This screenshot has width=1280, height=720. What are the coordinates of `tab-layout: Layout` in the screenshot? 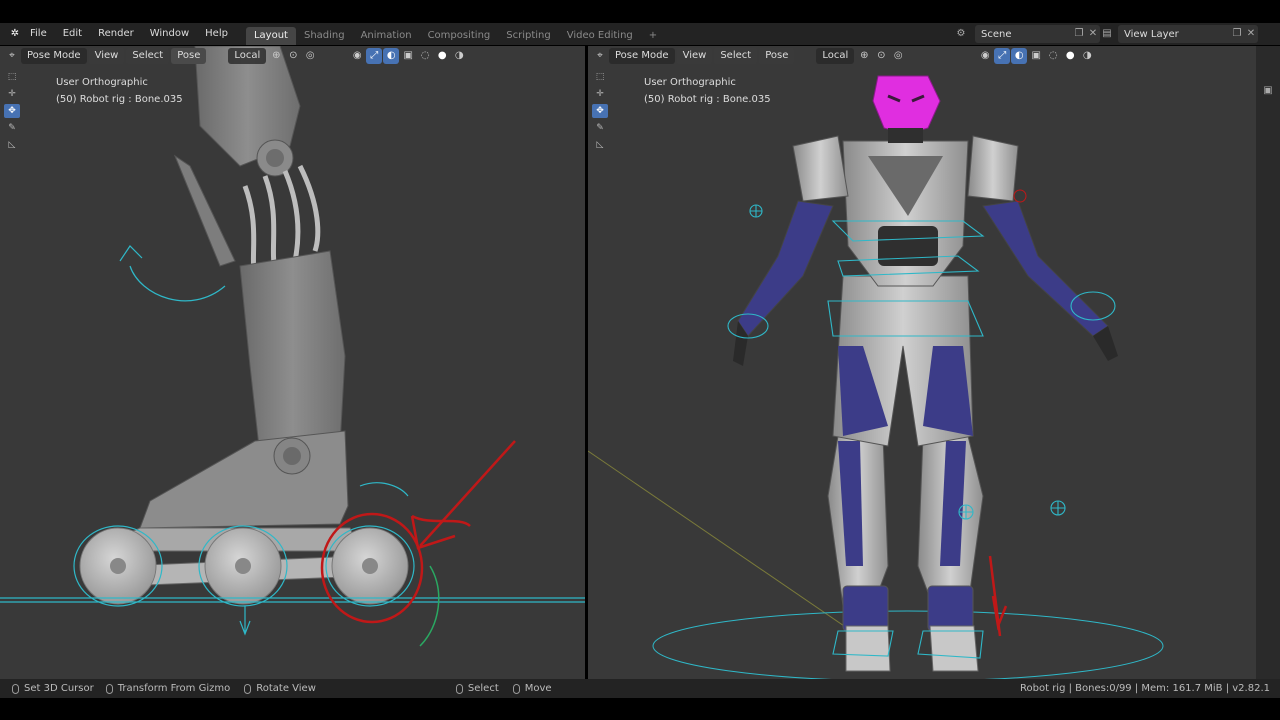 It's located at (270, 36).